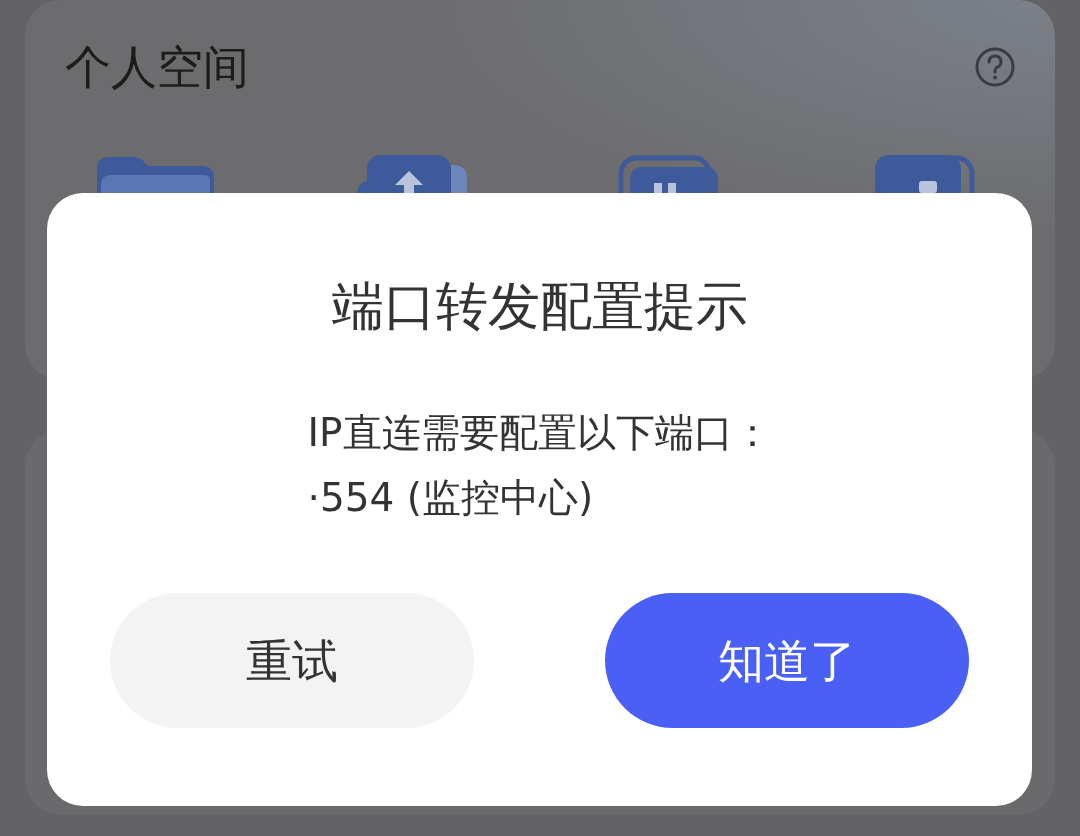  Describe the element at coordinates (539, 433) in the screenshot. I see `message-text: IP直连需要配置以下端口：` at that location.